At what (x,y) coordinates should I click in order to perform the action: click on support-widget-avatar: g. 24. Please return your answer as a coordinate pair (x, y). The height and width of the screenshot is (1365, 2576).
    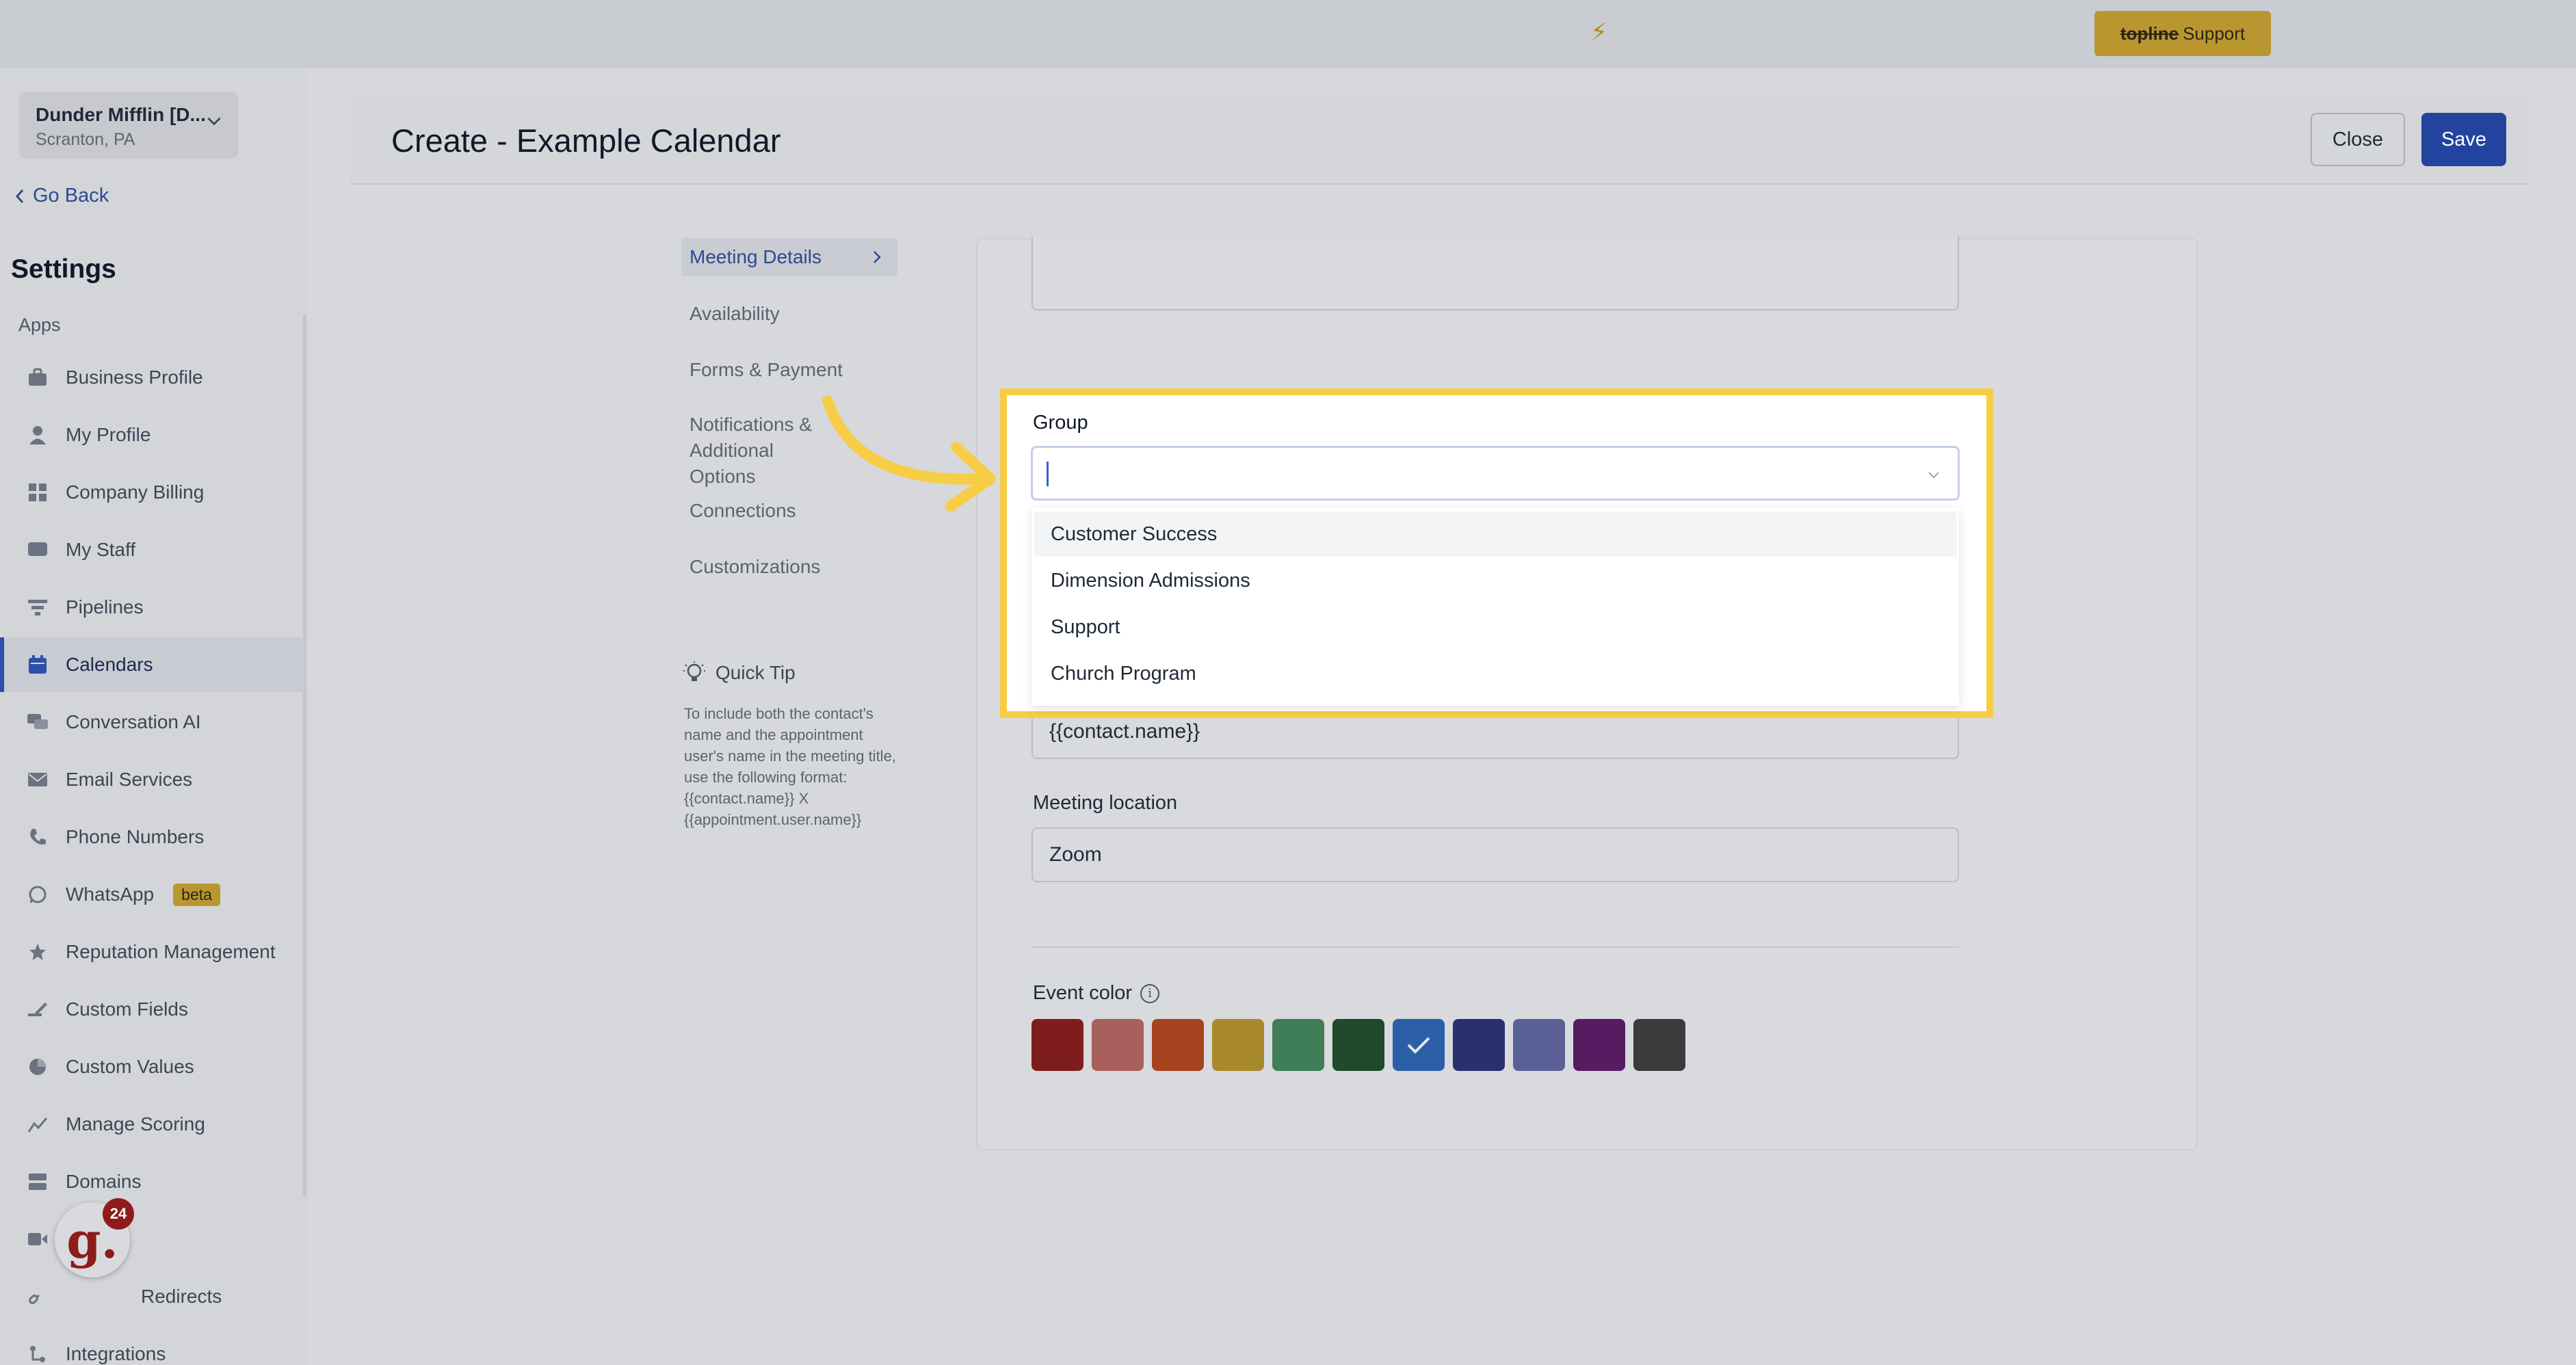
    Looking at the image, I should click on (94, 1237).